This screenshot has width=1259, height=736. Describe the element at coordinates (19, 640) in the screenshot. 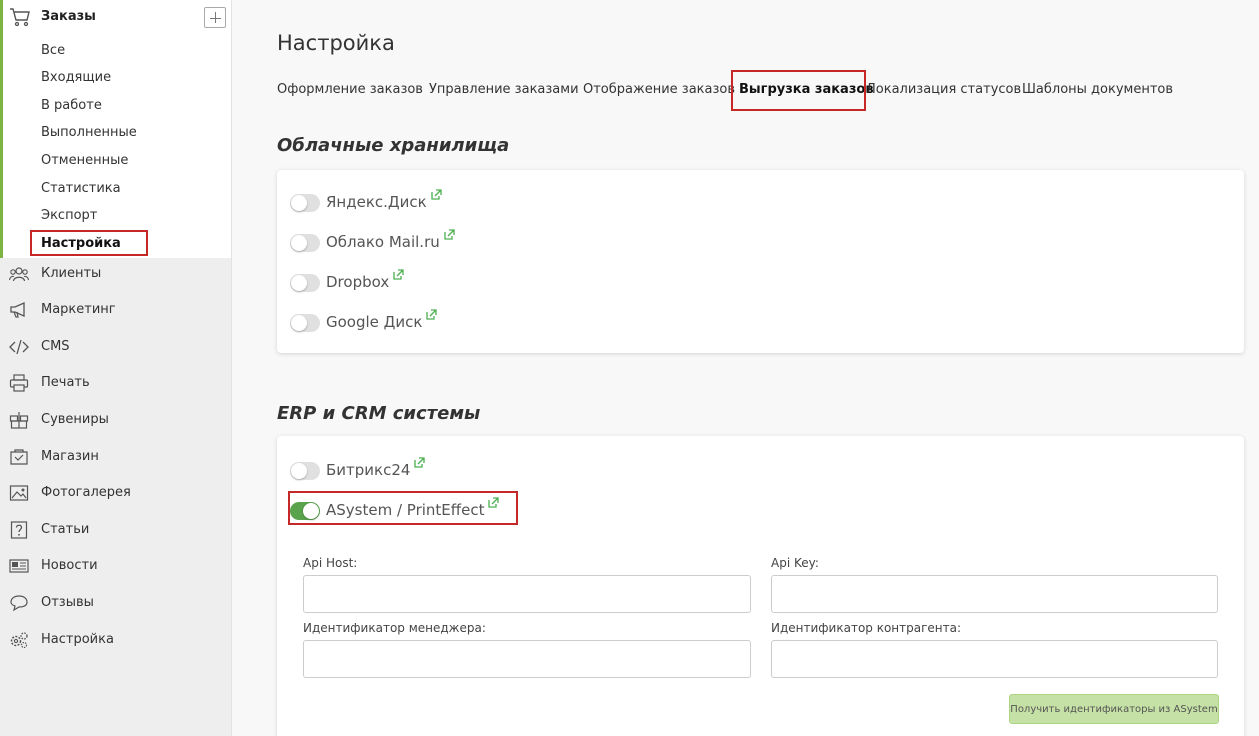

I see `gears-icon` at that location.